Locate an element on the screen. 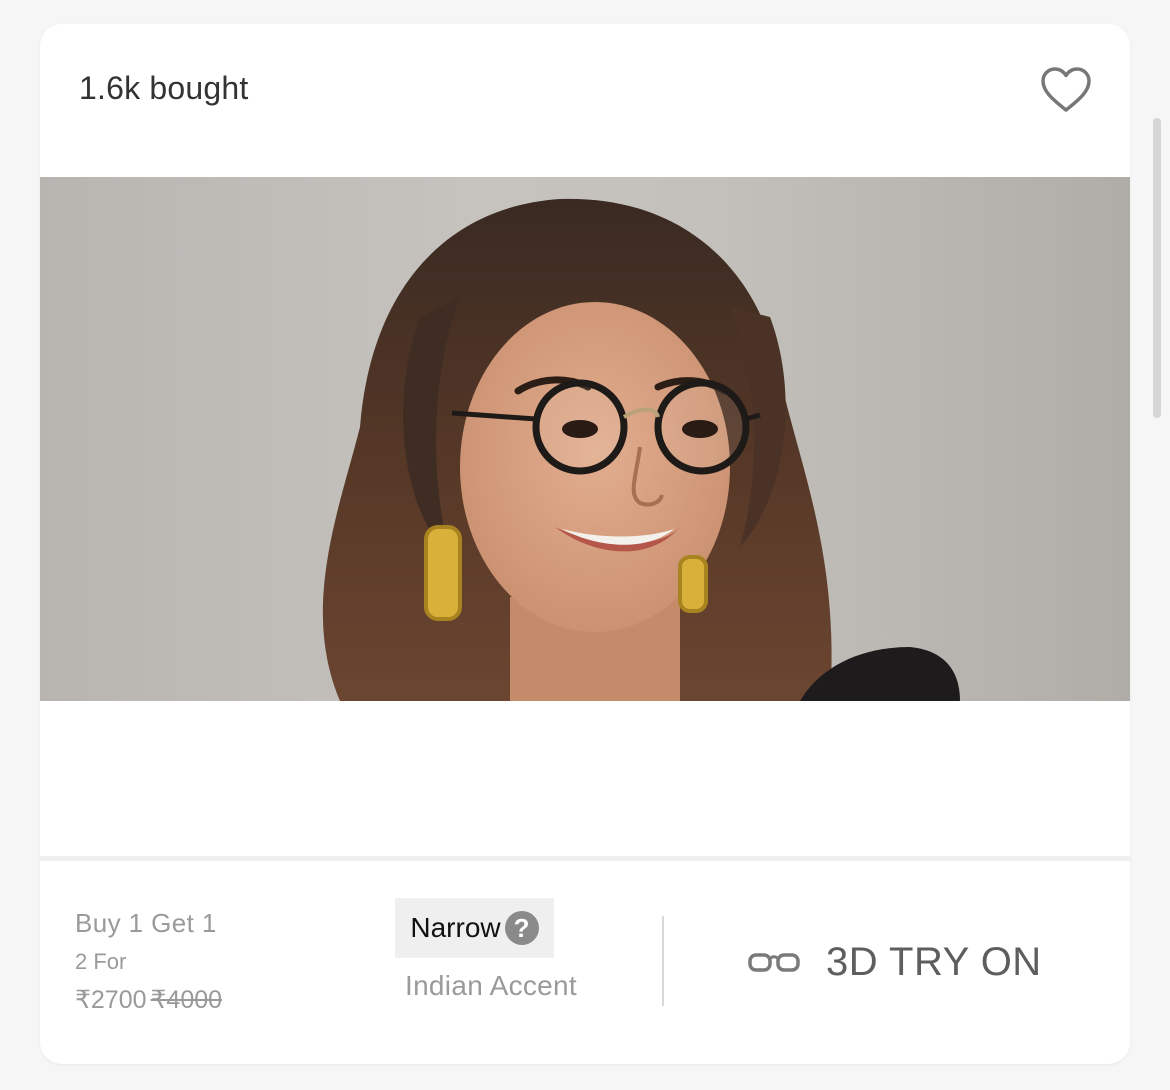  try-on-label: 3D TRY ON is located at coordinates (934, 961).